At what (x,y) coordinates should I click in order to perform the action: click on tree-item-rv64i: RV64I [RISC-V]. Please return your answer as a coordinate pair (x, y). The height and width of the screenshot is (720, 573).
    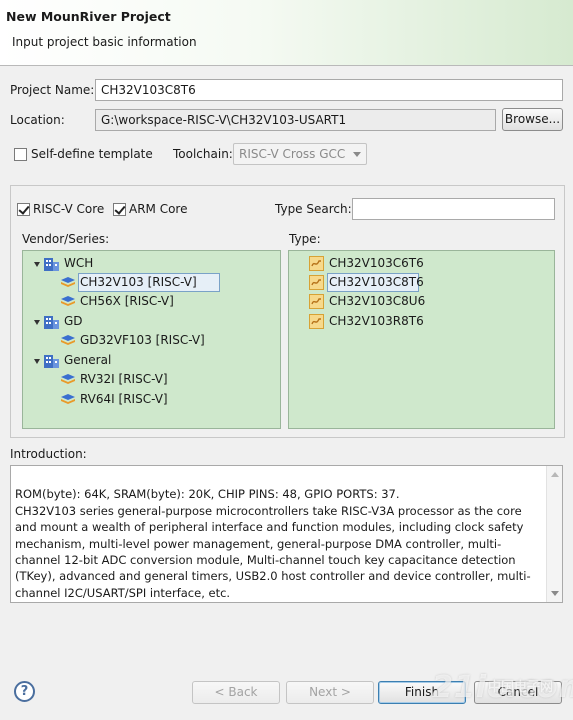
    Looking at the image, I should click on (151, 399).